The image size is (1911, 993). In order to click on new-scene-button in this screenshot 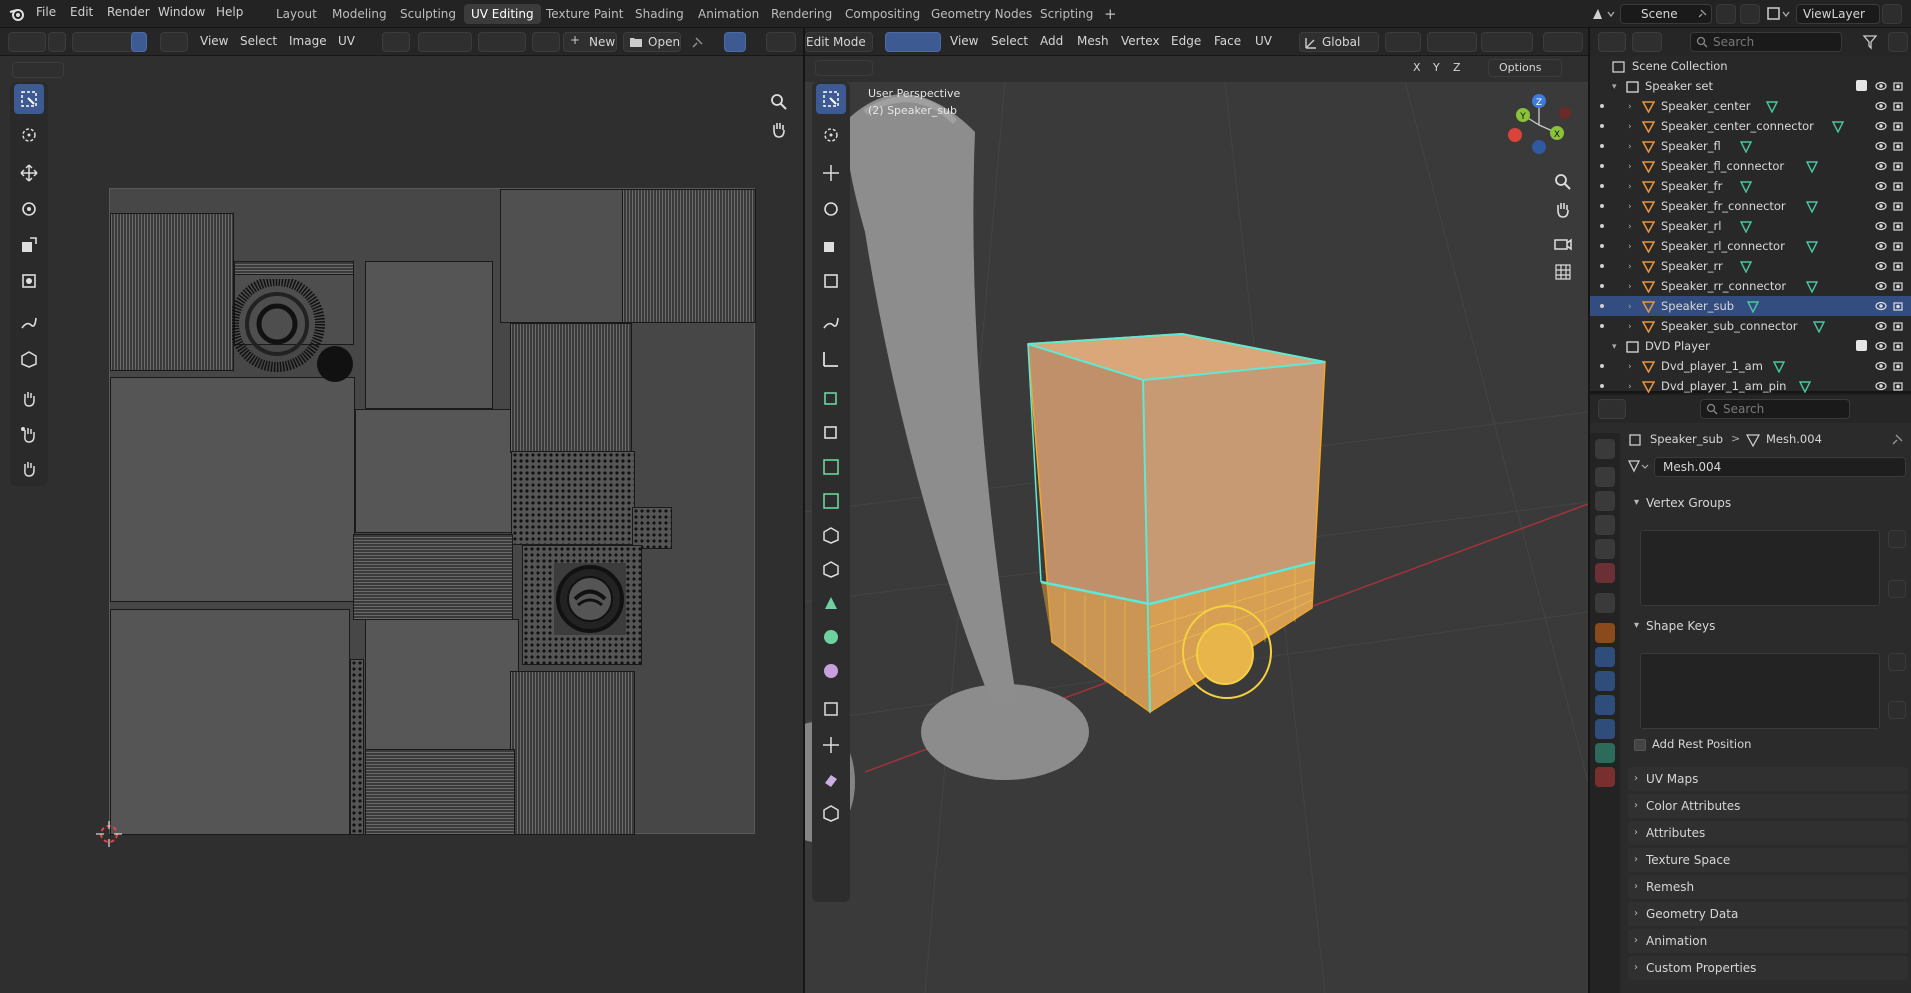, I will do `click(1726, 14)`.